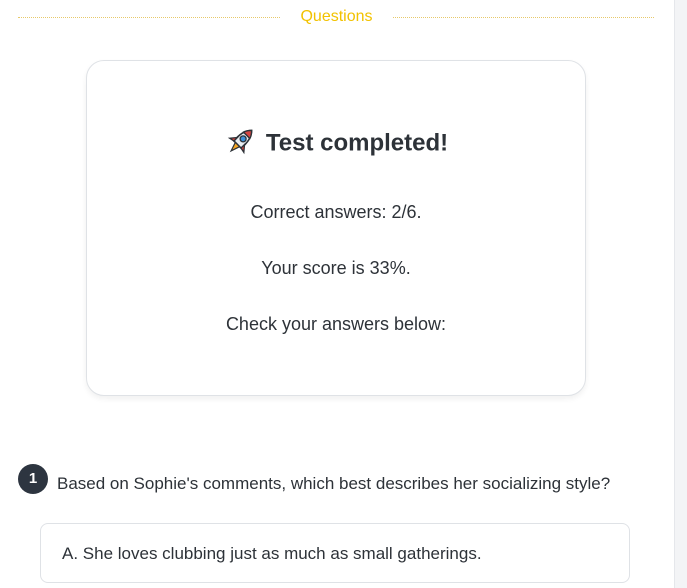 Image resolution: width=687 pixels, height=588 pixels. Describe the element at coordinates (336, 212) in the screenshot. I see `correct-answers-text: Correct answers: 2/6.` at that location.